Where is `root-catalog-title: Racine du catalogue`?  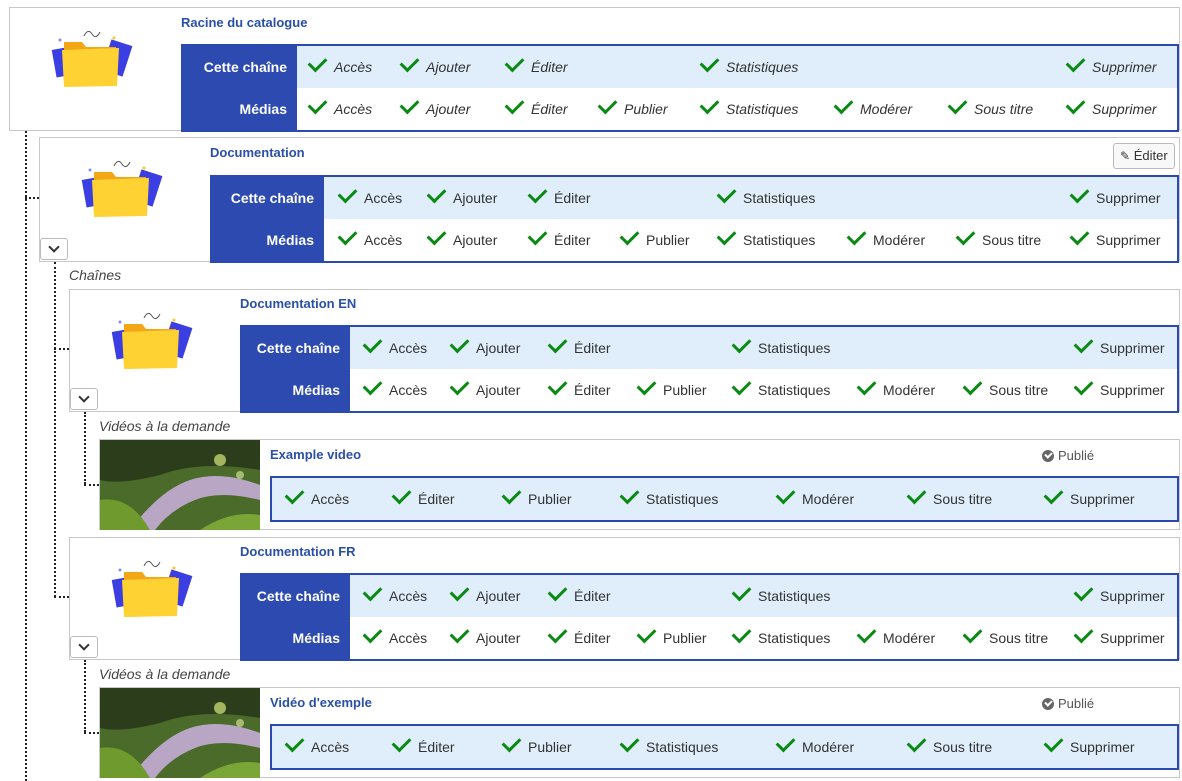
root-catalog-title: Racine du catalogue is located at coordinates (244, 22).